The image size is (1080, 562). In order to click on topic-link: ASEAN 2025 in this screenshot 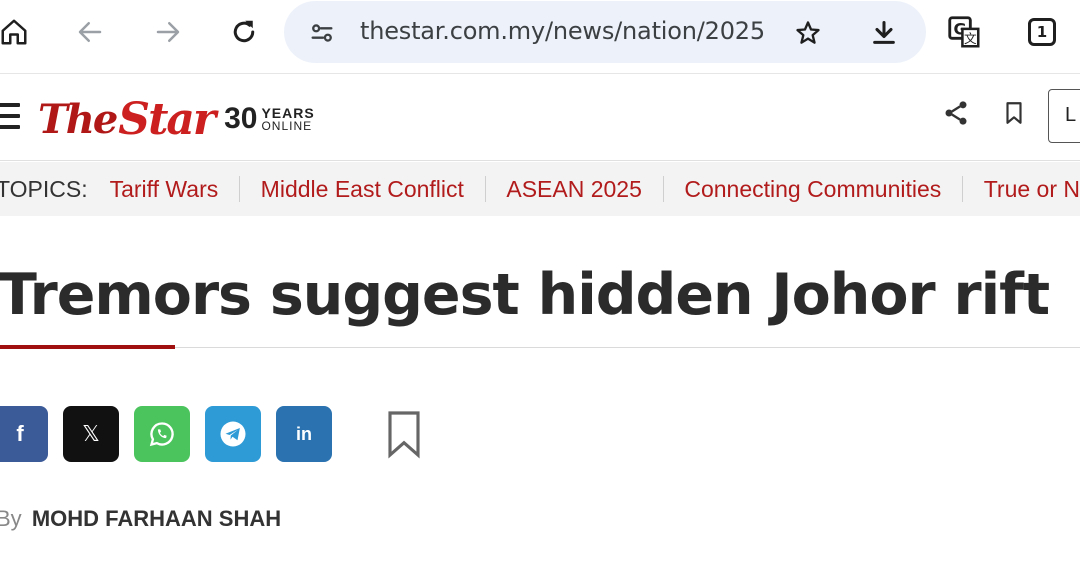, I will do `click(574, 189)`.